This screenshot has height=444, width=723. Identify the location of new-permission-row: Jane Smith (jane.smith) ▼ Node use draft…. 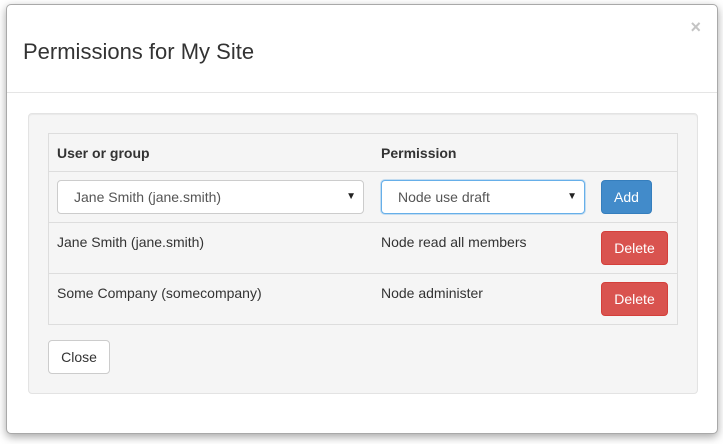
(363, 196).